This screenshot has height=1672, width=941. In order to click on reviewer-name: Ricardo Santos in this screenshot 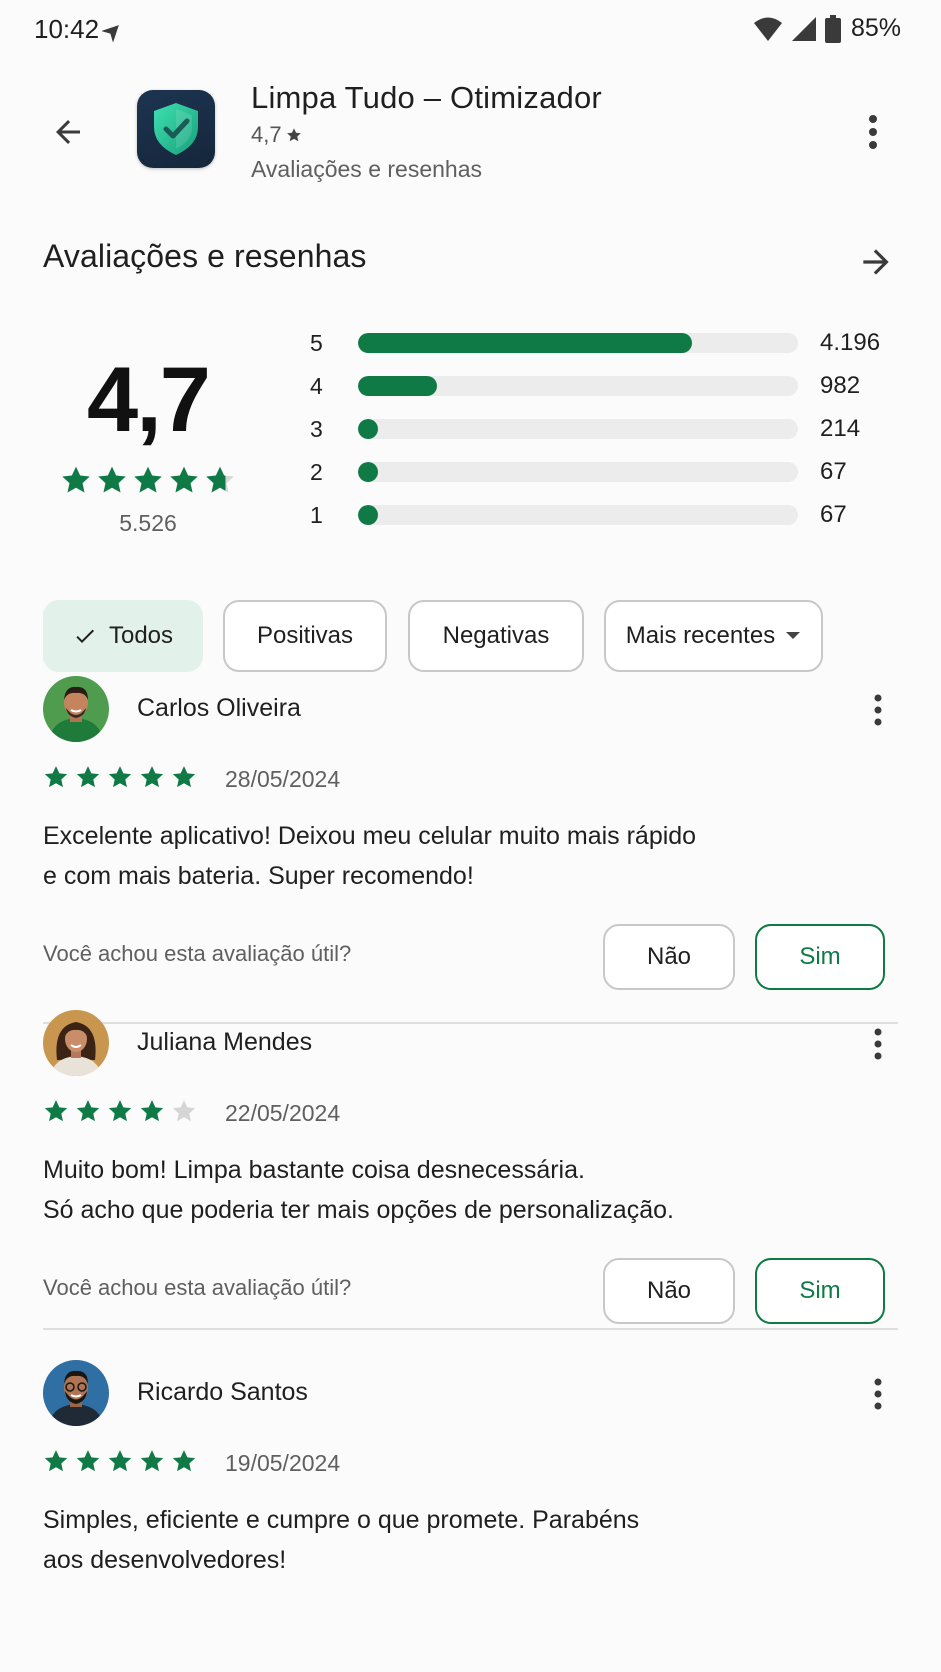, I will do `click(222, 1392)`.